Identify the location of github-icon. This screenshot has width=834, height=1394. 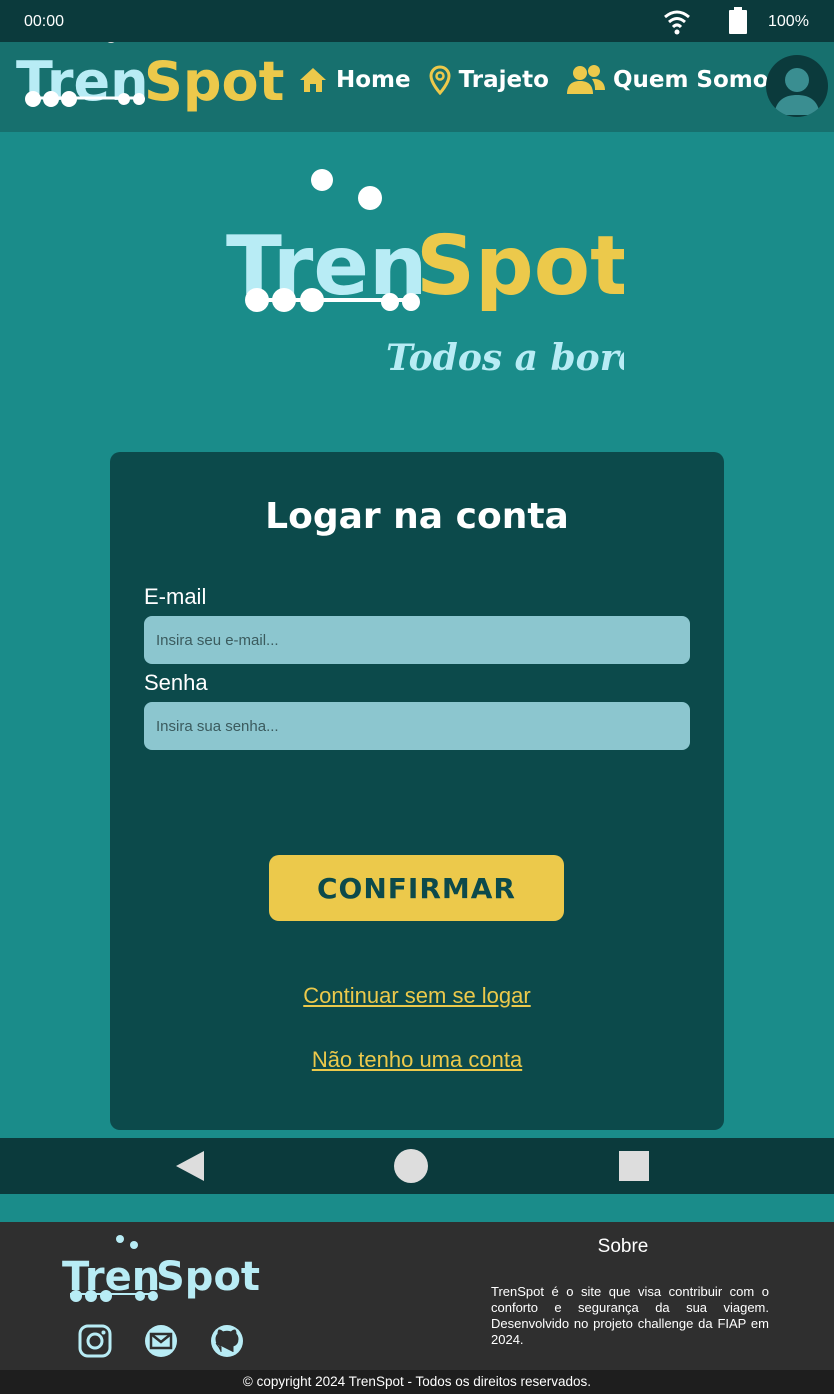
(227, 1343).